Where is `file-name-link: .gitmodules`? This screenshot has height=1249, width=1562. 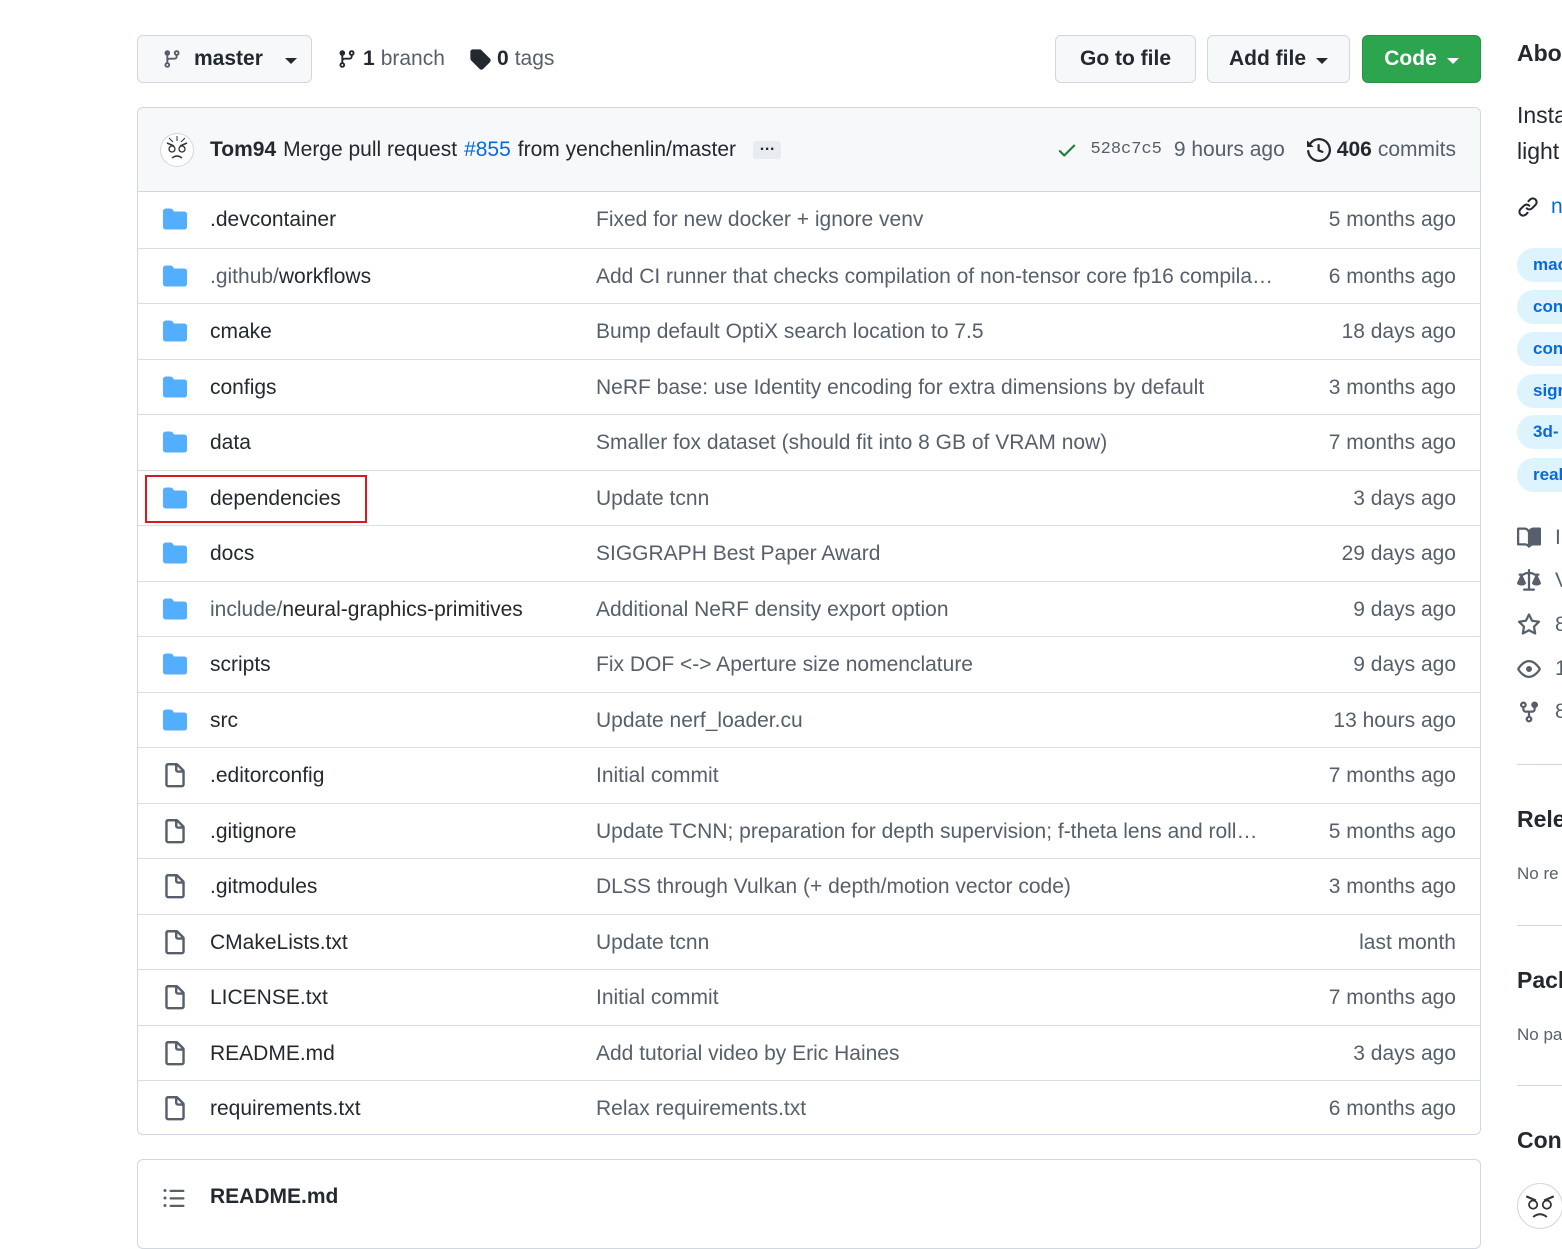 file-name-link: .gitmodules is located at coordinates (263, 886).